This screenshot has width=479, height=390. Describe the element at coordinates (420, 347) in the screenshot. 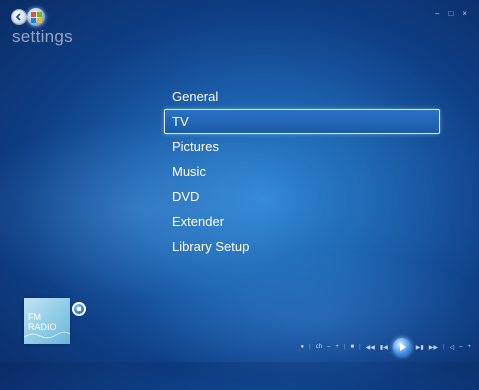

I see `skip-forward-icon: ▶▮` at that location.